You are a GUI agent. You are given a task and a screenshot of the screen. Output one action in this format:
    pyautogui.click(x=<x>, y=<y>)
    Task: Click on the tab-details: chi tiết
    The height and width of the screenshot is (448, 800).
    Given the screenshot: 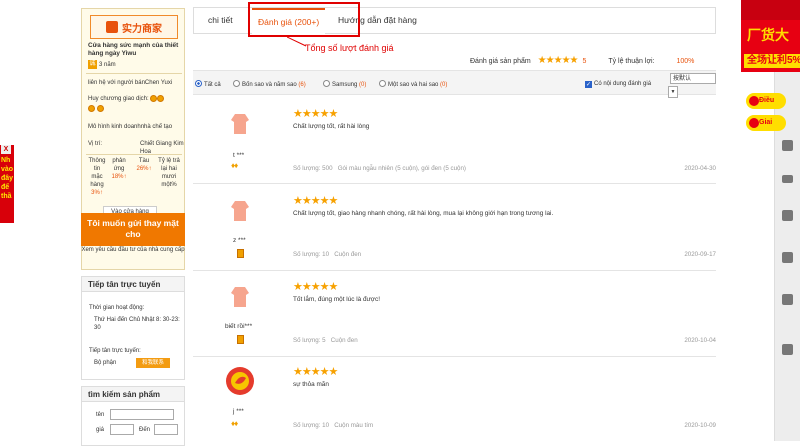 What is the action you would take?
    pyautogui.click(x=220, y=21)
    